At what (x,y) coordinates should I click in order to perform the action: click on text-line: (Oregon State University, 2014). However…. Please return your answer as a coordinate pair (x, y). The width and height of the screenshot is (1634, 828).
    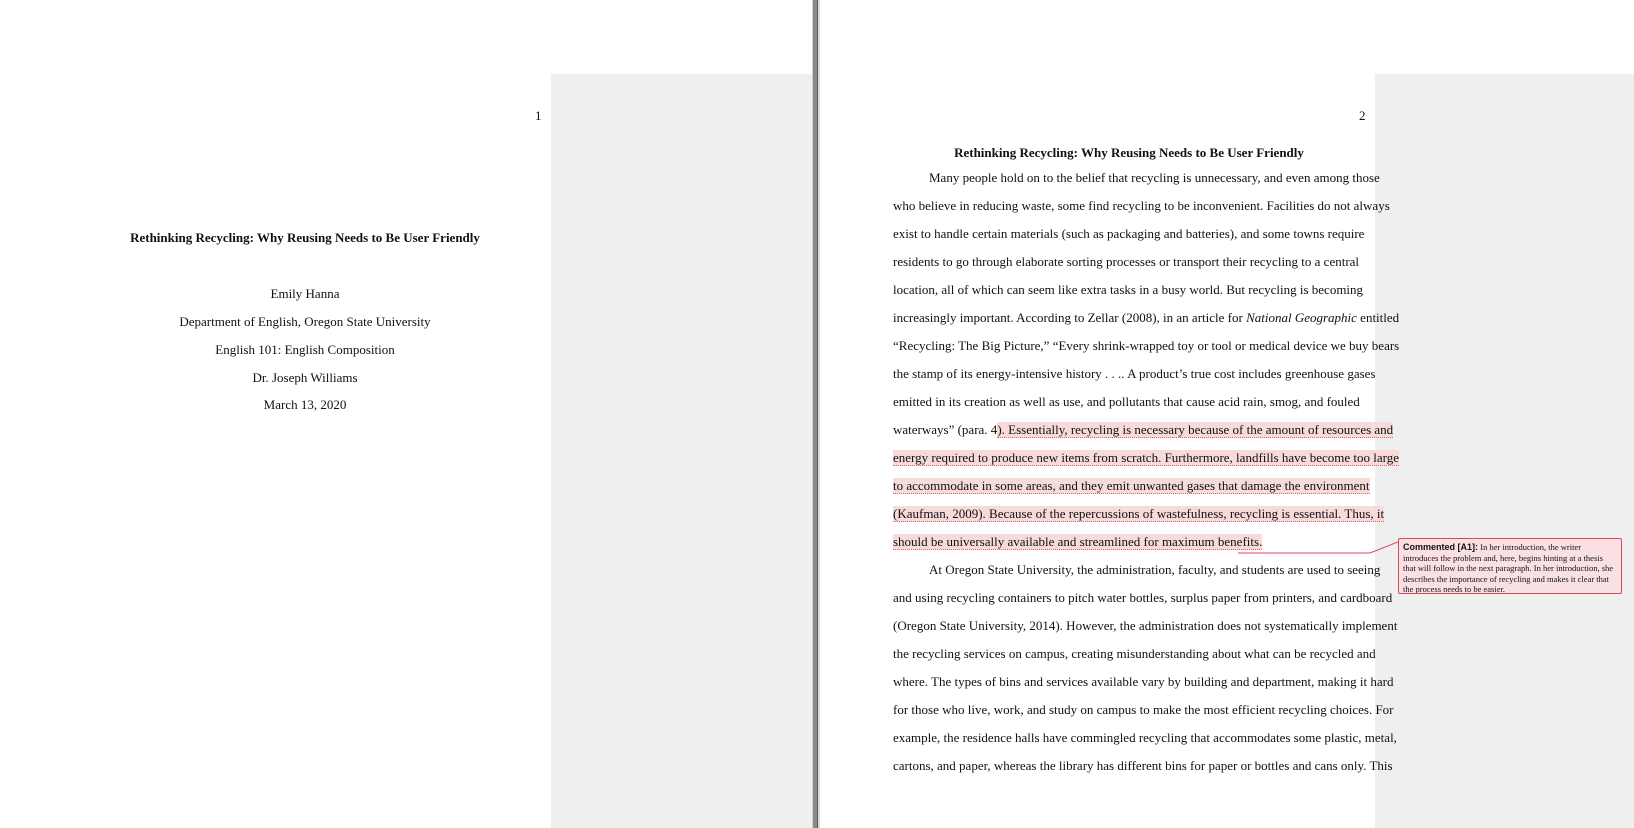
    Looking at the image, I should click on (1145, 625).